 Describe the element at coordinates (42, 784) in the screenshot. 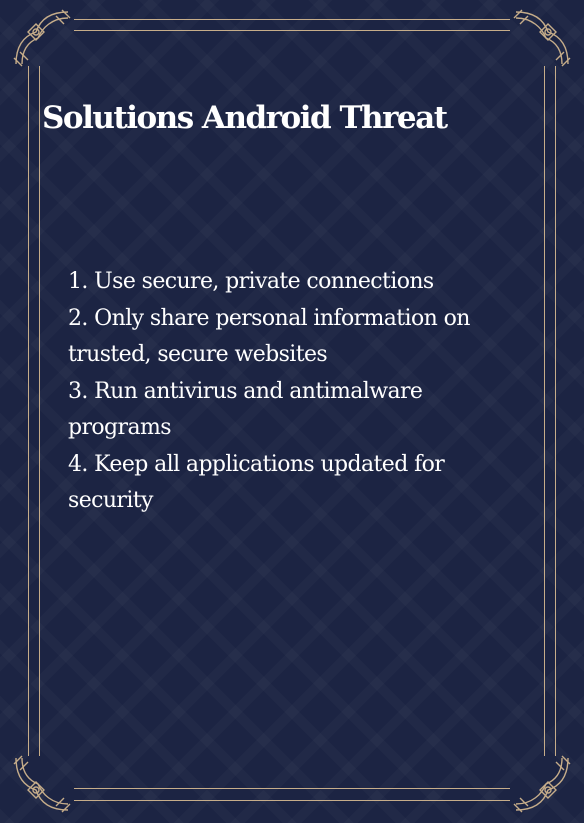

I see `corner-ornament-bottom-left-icon` at that location.